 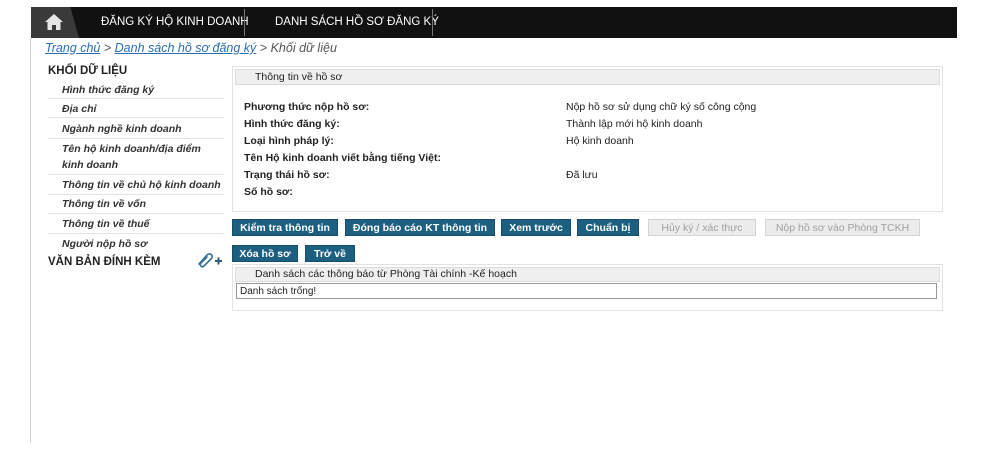 I want to click on prepare-button: Chuẩn bị, so click(x=608, y=227).